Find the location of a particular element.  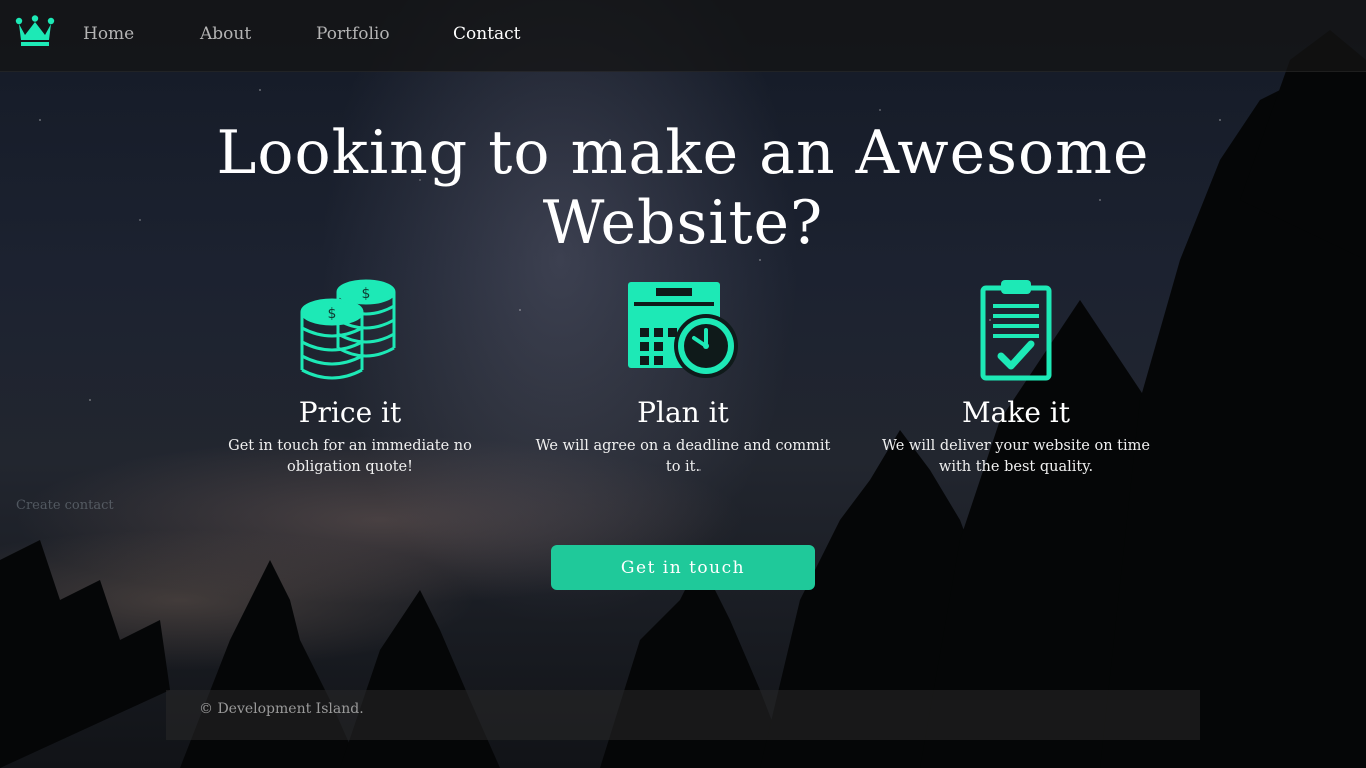

nav-about: About is located at coordinates (225, 34).